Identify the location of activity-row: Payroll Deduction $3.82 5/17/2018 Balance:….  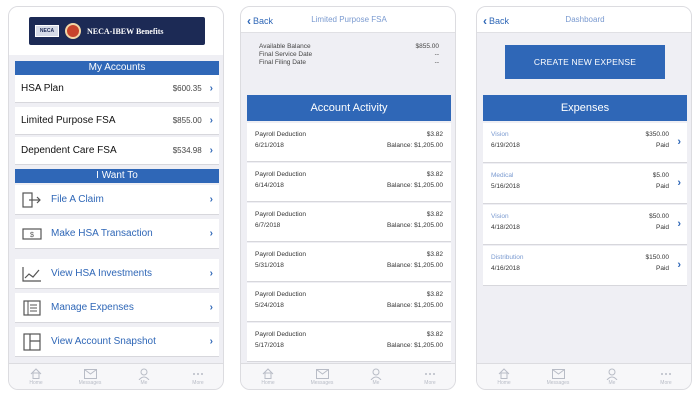
(349, 342).